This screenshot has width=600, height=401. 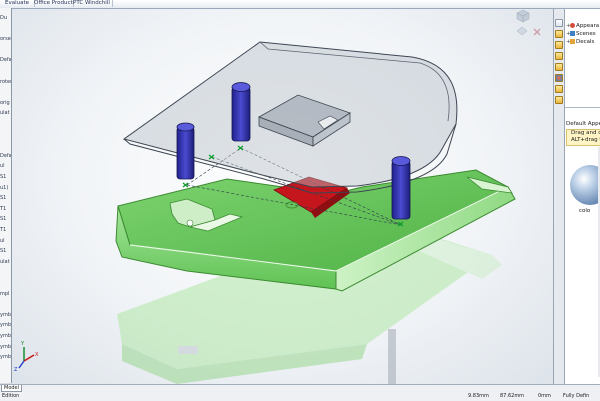 I want to click on reference-triad: Y X Z, so click(x=26, y=357).